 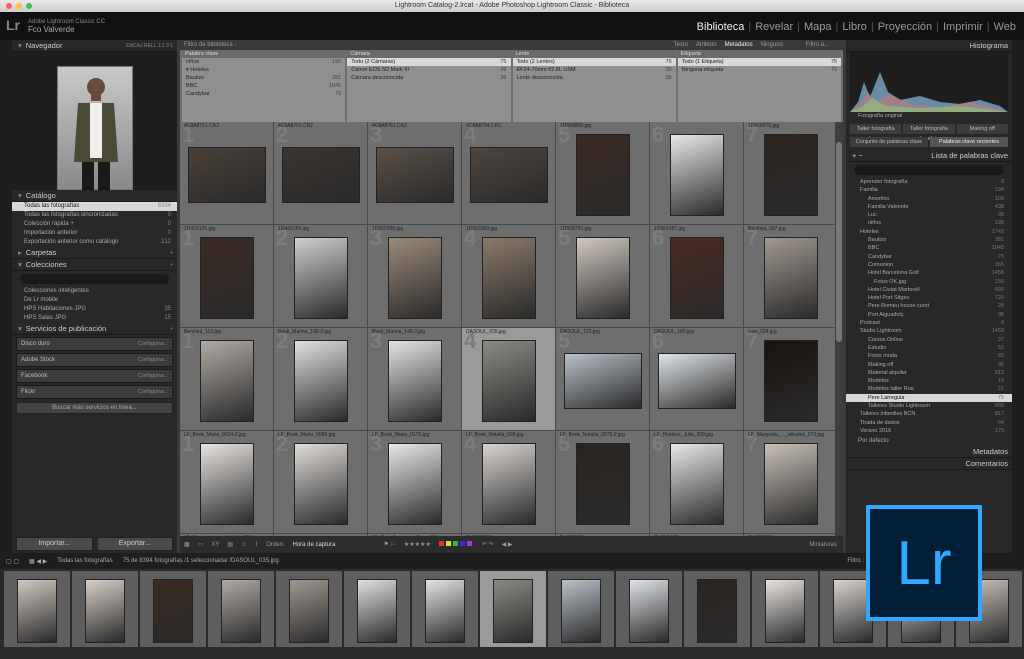 What do you see at coordinates (94, 279) in the screenshot?
I see `collections-search-input` at bounding box center [94, 279].